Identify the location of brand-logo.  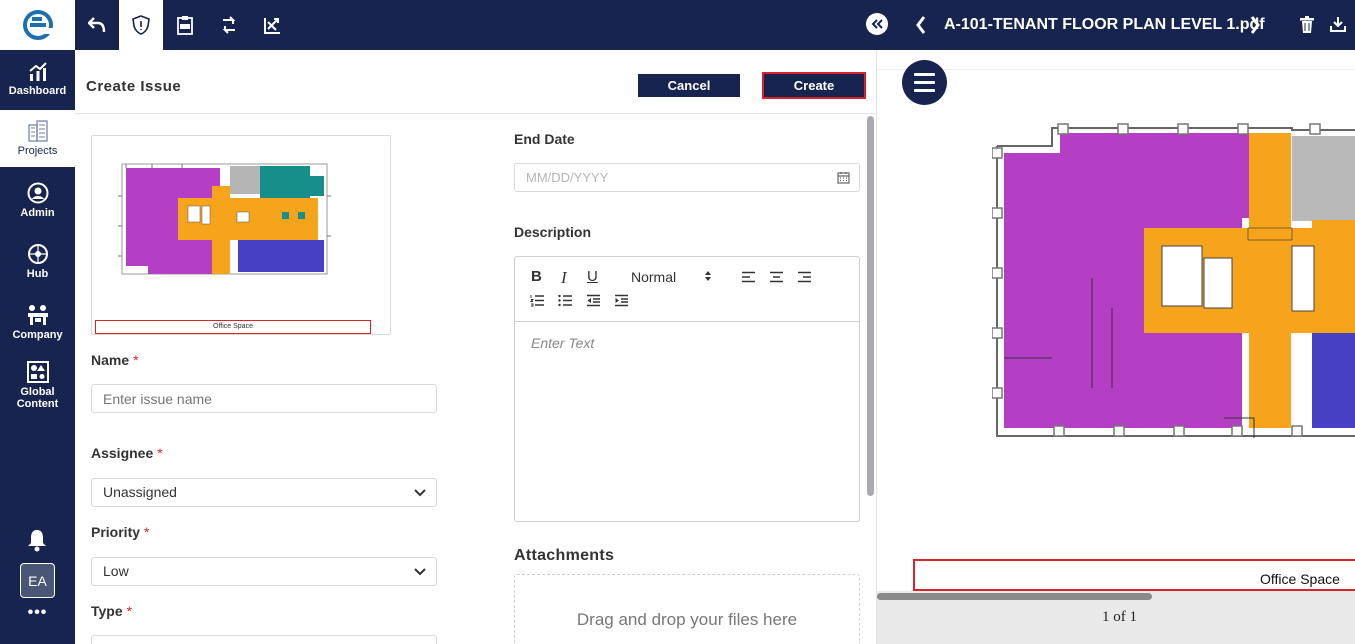
(37, 25).